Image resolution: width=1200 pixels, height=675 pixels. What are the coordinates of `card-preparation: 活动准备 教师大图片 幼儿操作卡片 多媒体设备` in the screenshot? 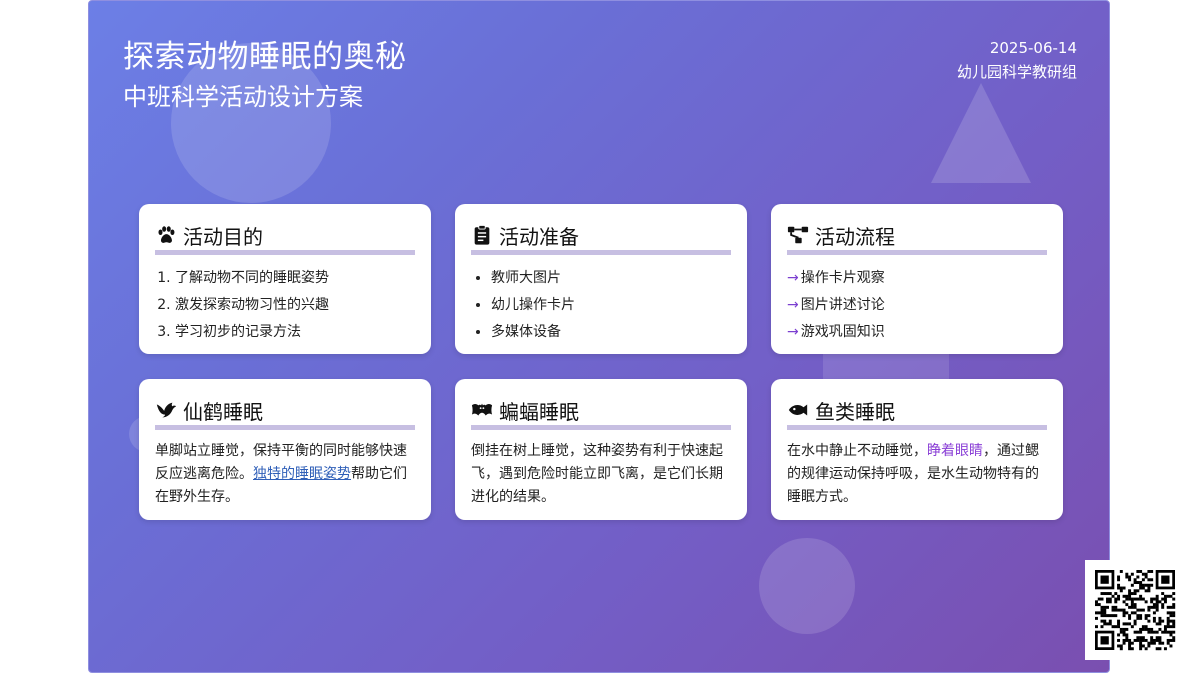 It's located at (601, 279).